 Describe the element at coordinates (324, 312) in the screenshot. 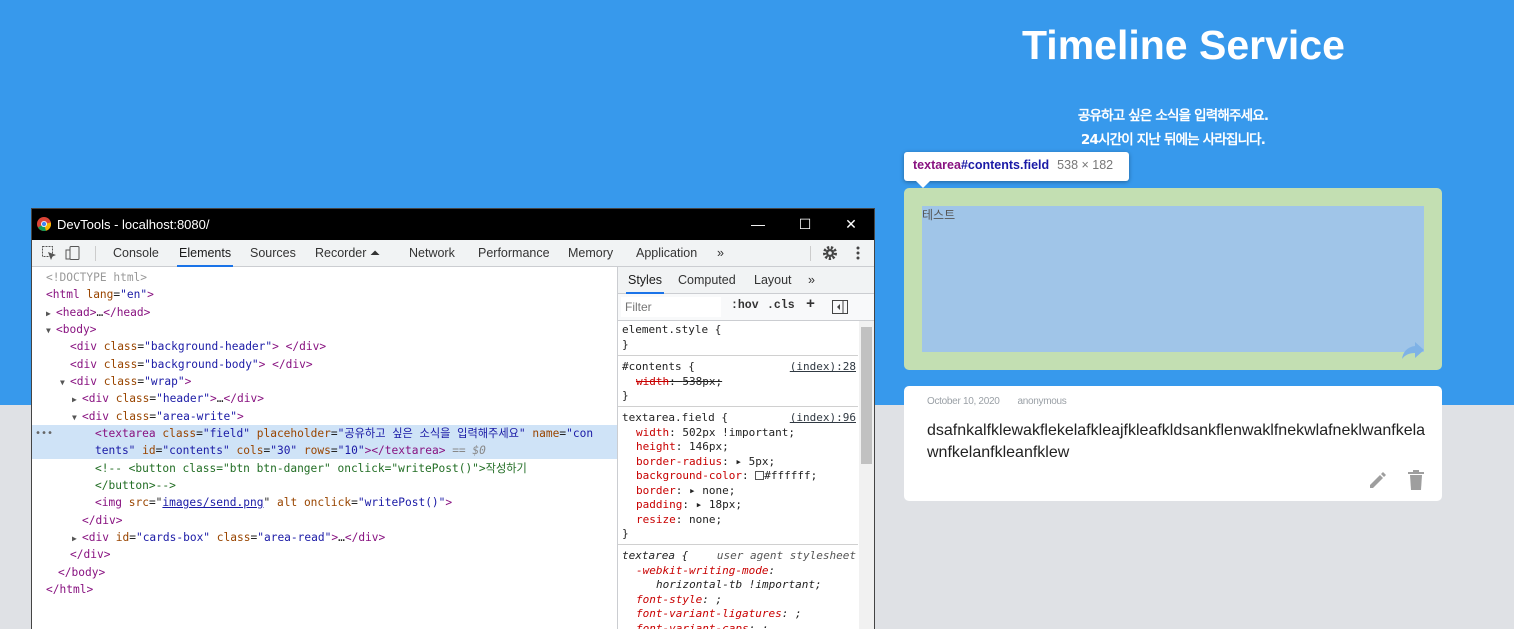

I see `dom-node: ▶ <head>…</head>` at that location.